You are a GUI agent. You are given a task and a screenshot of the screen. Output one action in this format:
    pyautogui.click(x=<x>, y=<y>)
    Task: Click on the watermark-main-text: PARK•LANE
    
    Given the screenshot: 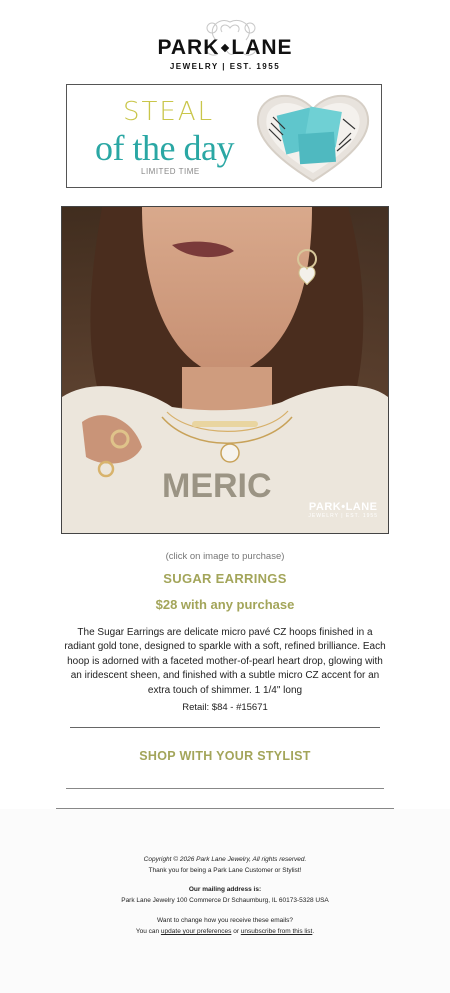 What is the action you would take?
    pyautogui.click(x=343, y=507)
    